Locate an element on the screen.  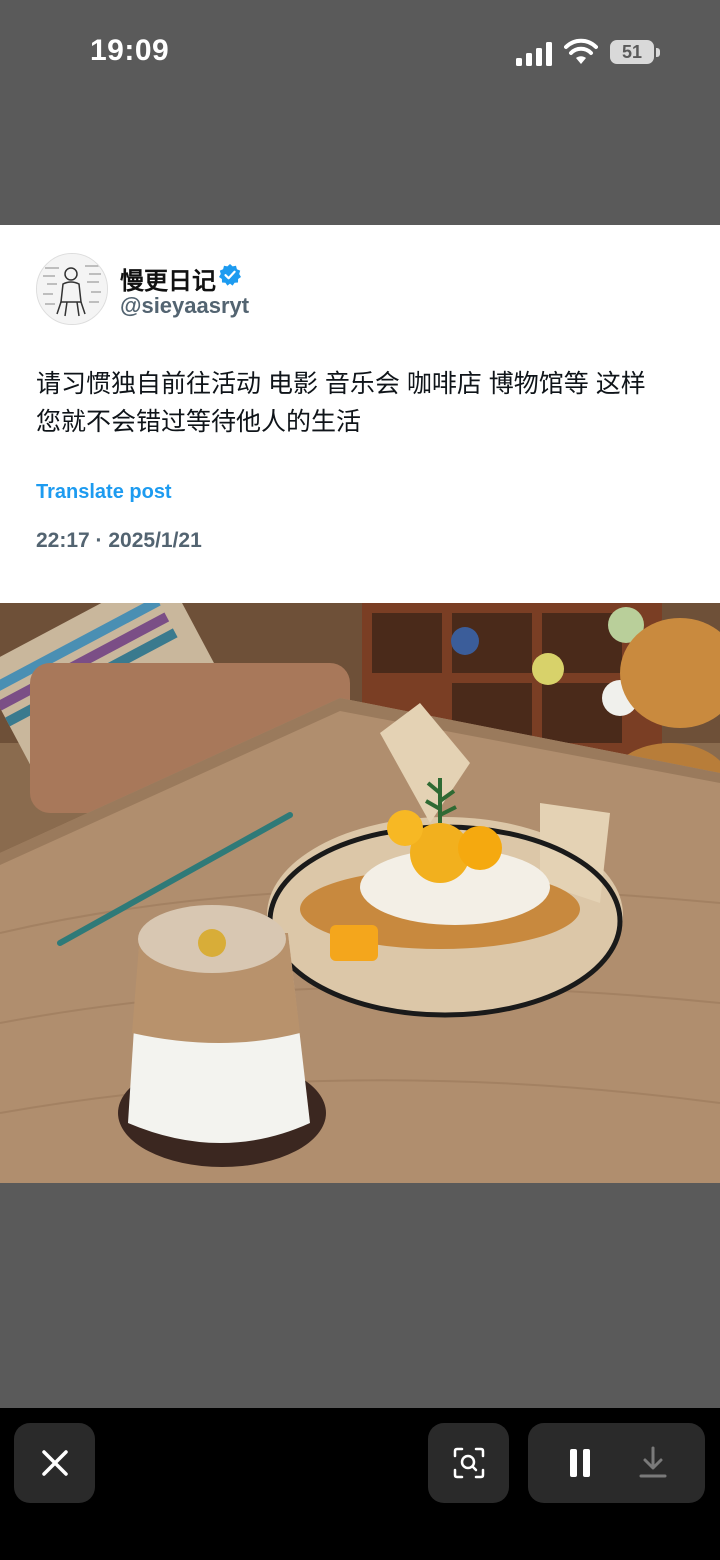
status-time: 19:09 is located at coordinates (130, 50).